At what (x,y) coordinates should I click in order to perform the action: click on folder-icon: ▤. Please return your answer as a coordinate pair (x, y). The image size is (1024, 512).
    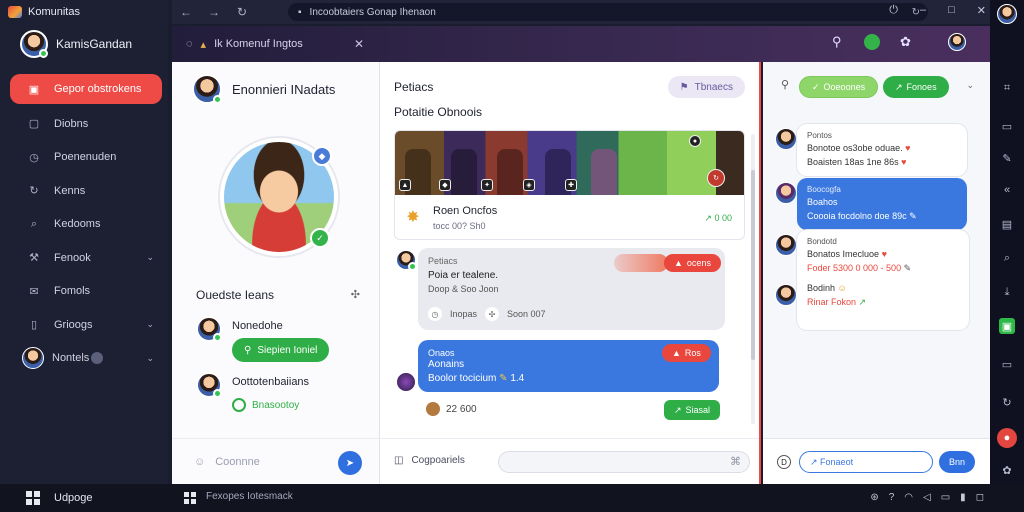
    Looking at the image, I should click on (1007, 224).